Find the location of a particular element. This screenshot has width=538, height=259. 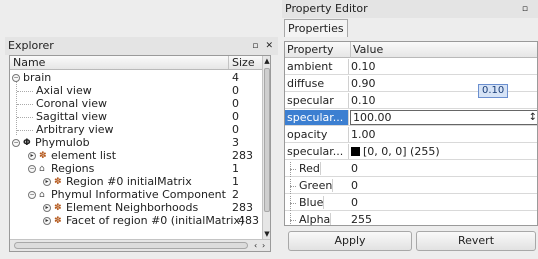

tree-label: Element Neighborhoods is located at coordinates (132, 207).